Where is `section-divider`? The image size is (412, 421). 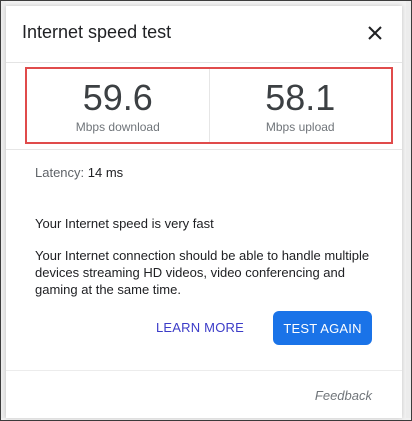 section-divider is located at coordinates (204, 149).